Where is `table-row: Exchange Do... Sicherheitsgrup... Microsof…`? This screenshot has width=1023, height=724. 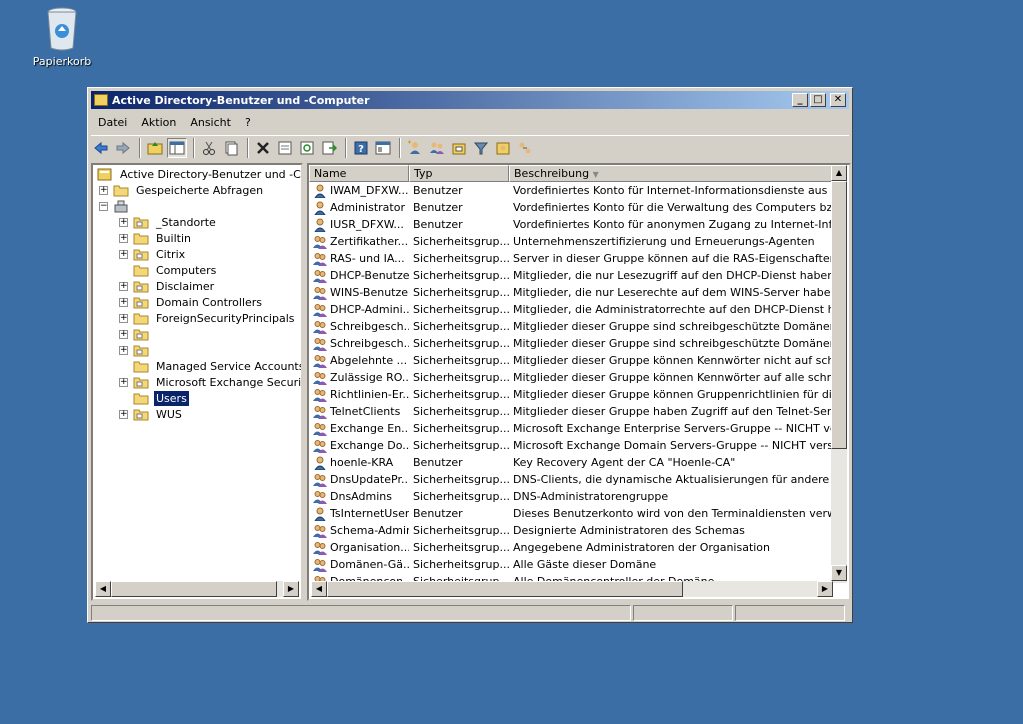 table-row: Exchange Do... Sicherheitsgrup... Microsof… is located at coordinates (571, 445).